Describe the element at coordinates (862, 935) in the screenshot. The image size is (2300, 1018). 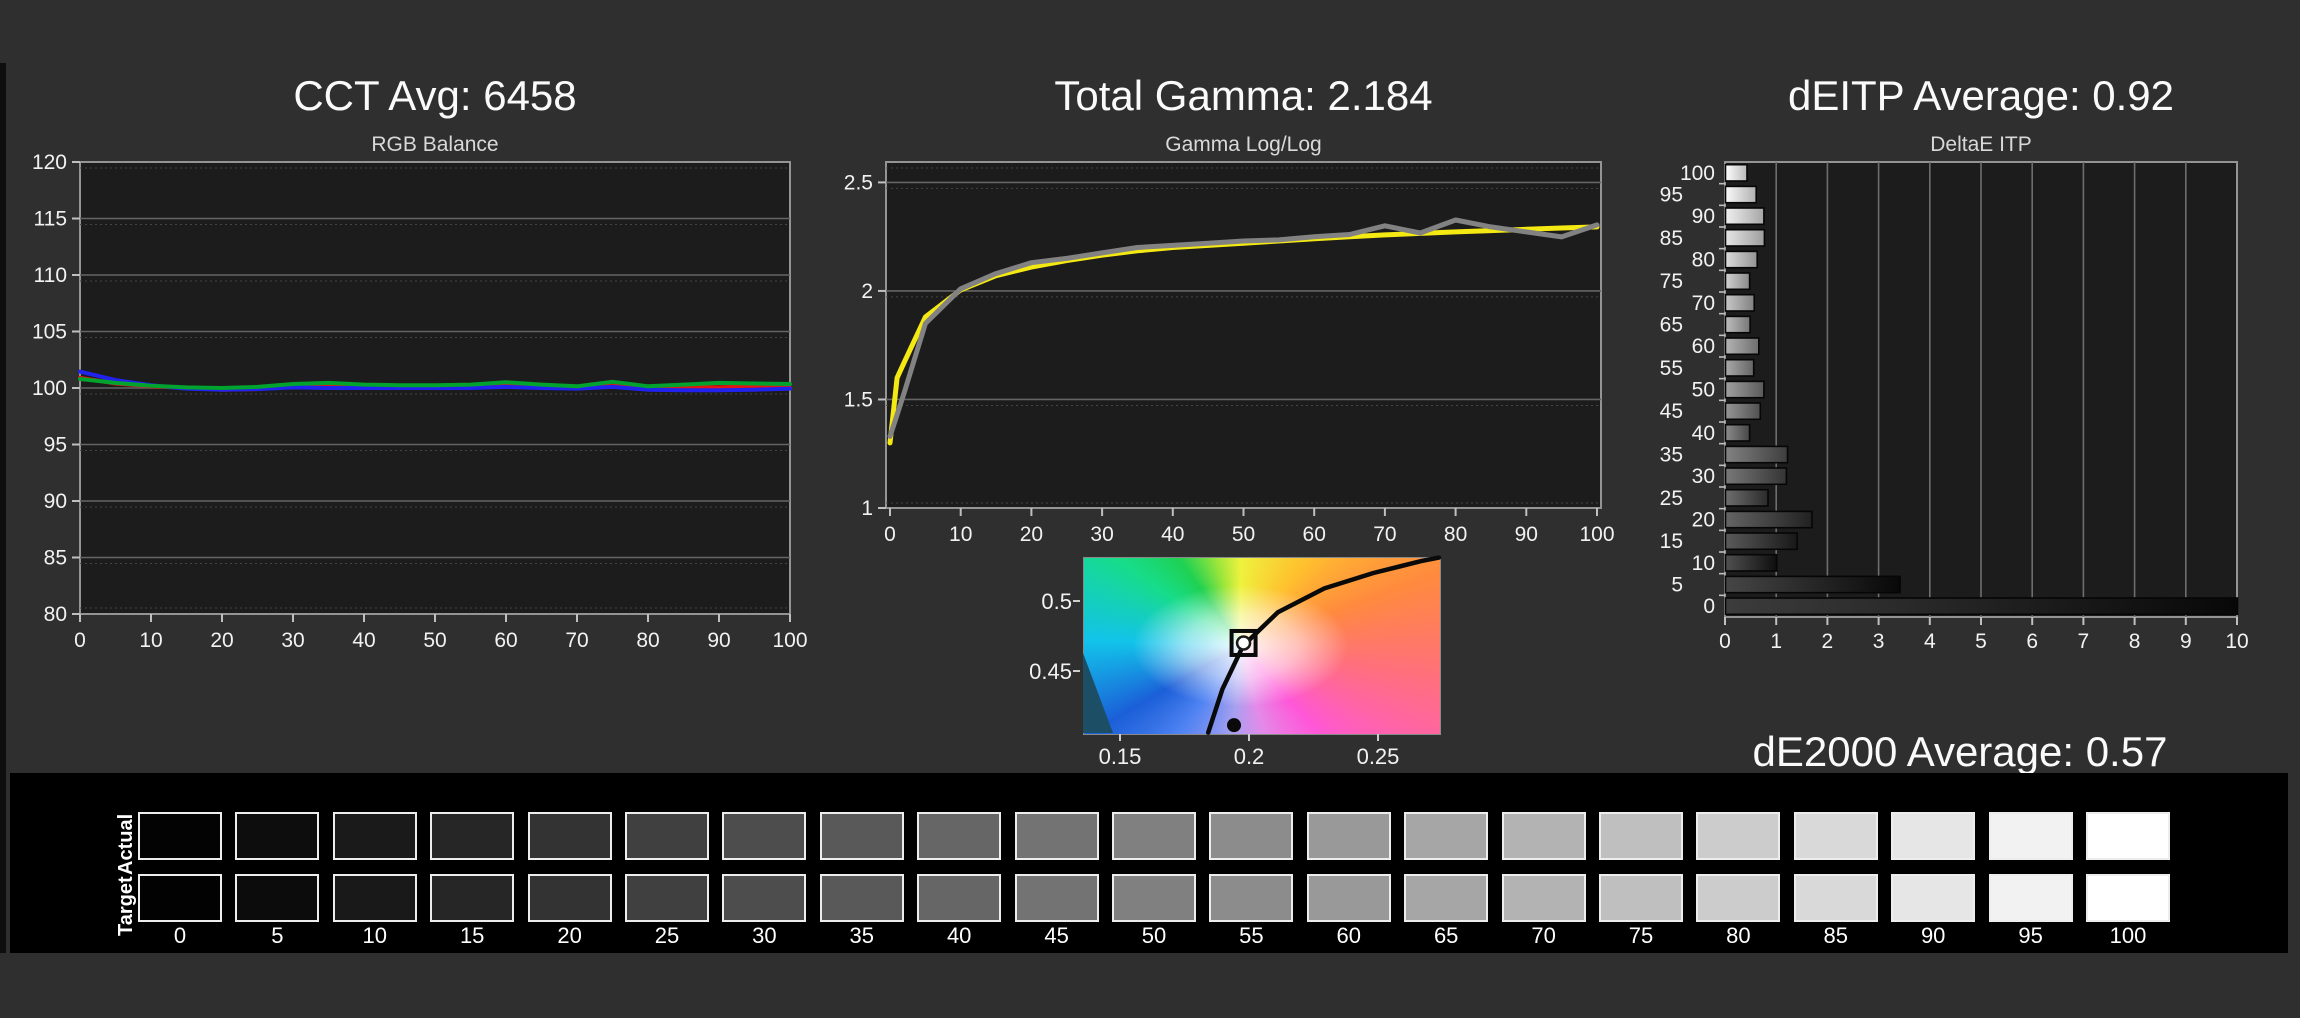
I see `ramp-level-label-35: 35` at that location.